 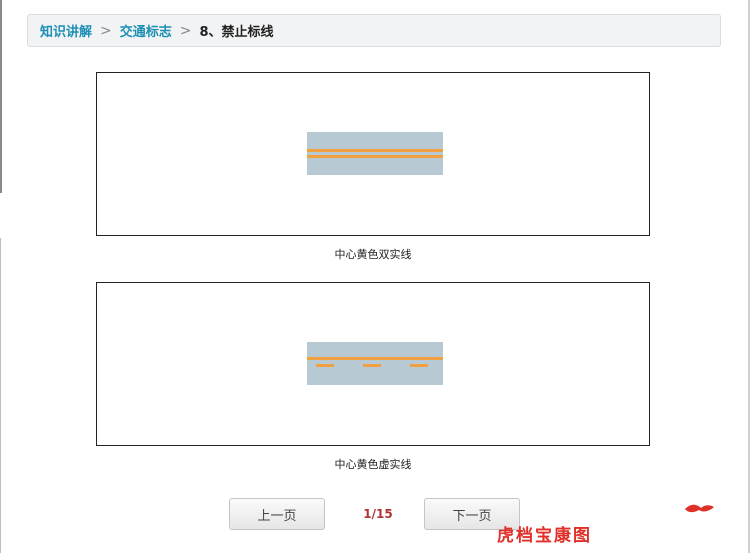 What do you see at coordinates (66, 30) in the screenshot?
I see `breadcrumb-link-knowledge: 知识讲解` at bounding box center [66, 30].